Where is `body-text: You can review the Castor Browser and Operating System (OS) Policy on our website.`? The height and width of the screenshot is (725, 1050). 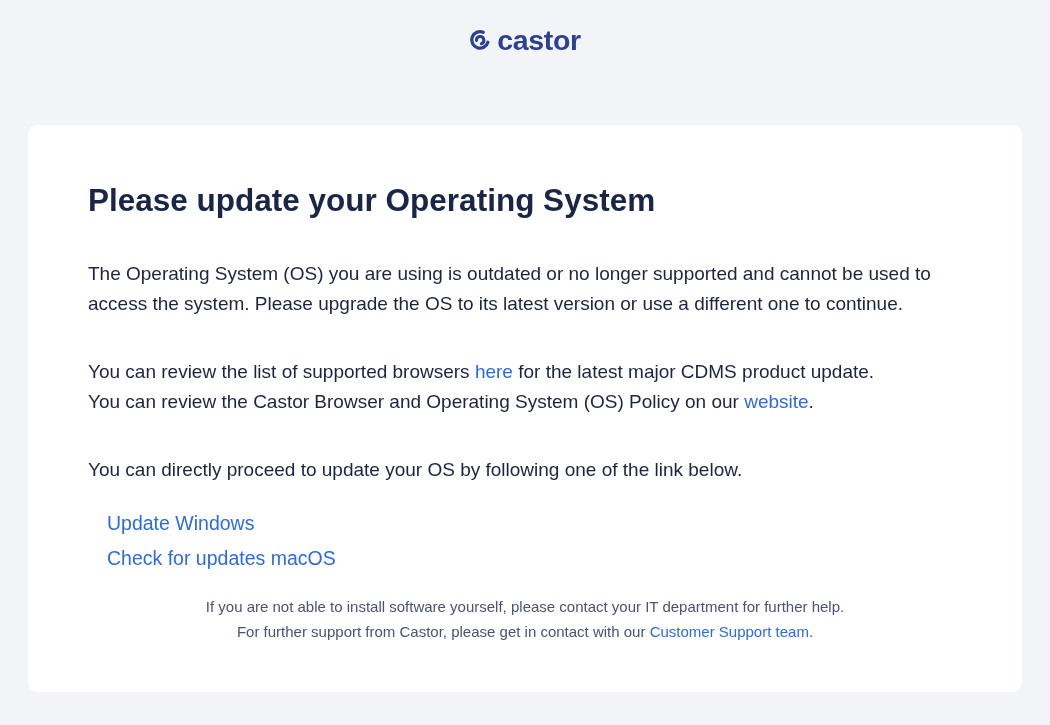
body-text: You can review the Castor Browser and Operating System (OS) Policy on our website. is located at coordinates (451, 402).